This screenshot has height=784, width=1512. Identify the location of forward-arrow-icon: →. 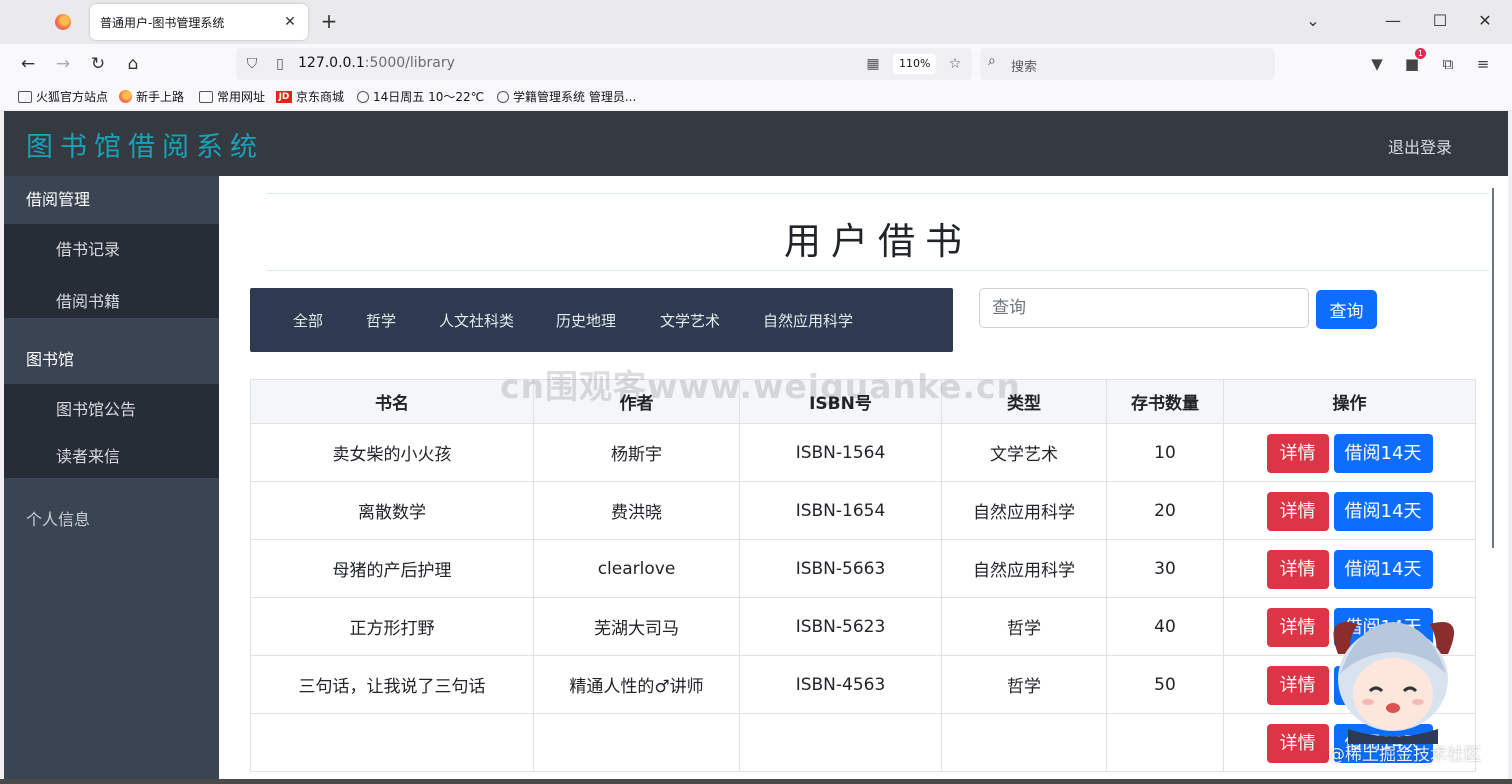
(63, 64).